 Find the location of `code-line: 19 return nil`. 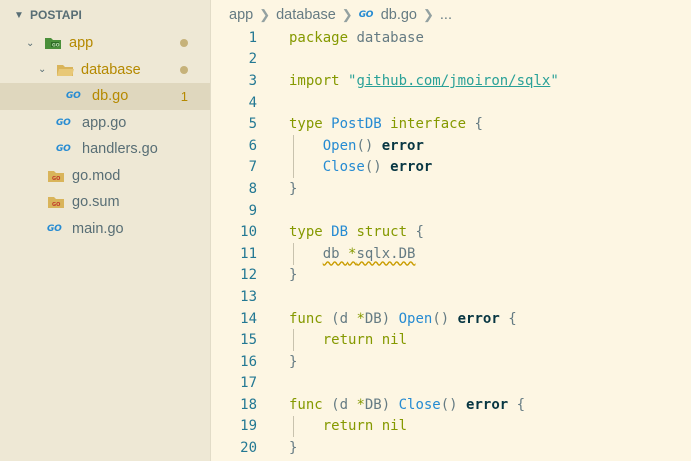

code-line: 19 return nil is located at coordinates (451, 426).